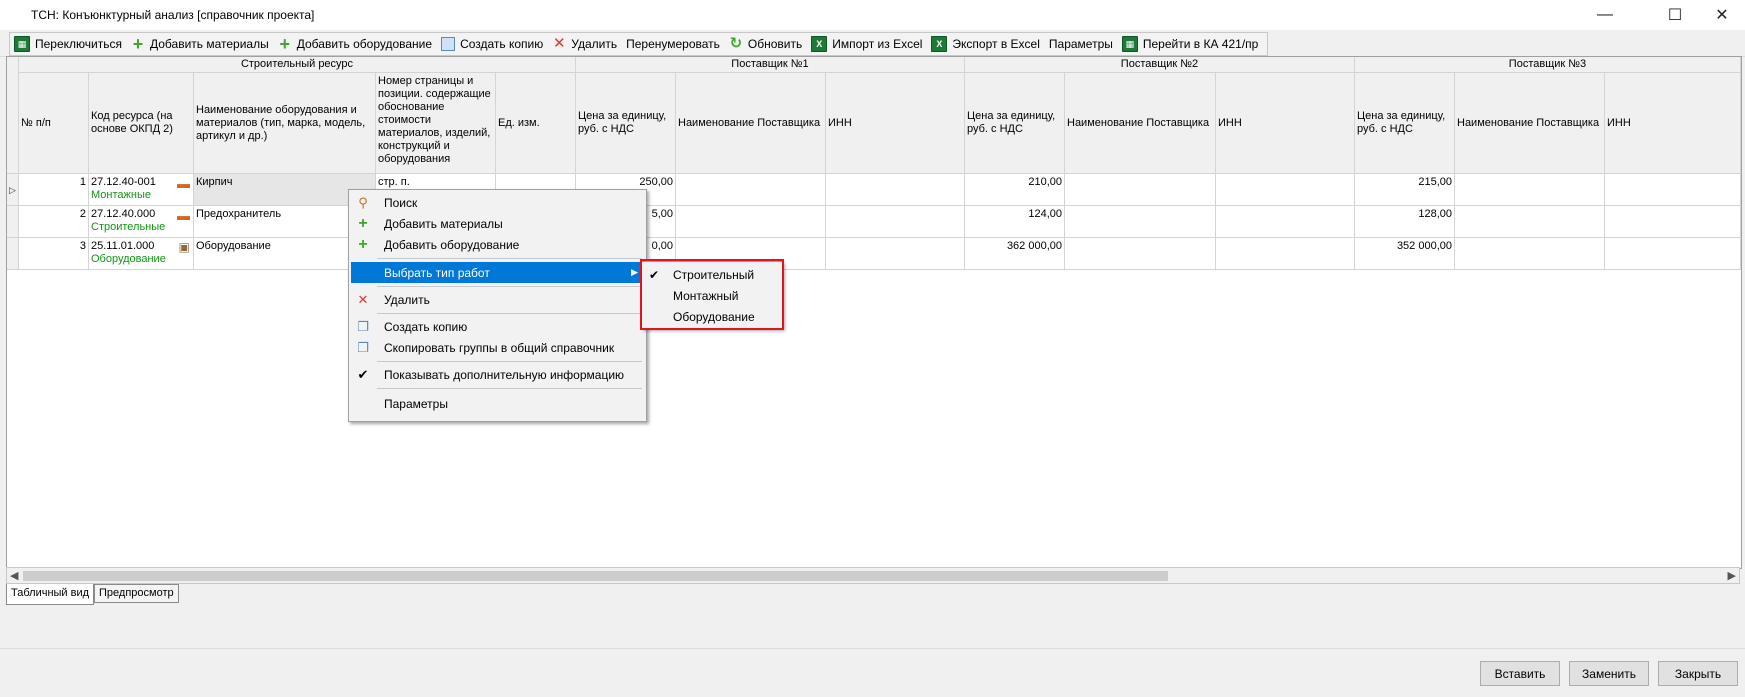 Image resolution: width=1745 pixels, height=697 pixels. What do you see at coordinates (1698, 673) in the screenshot?
I see `close-button: Закрыть` at bounding box center [1698, 673].